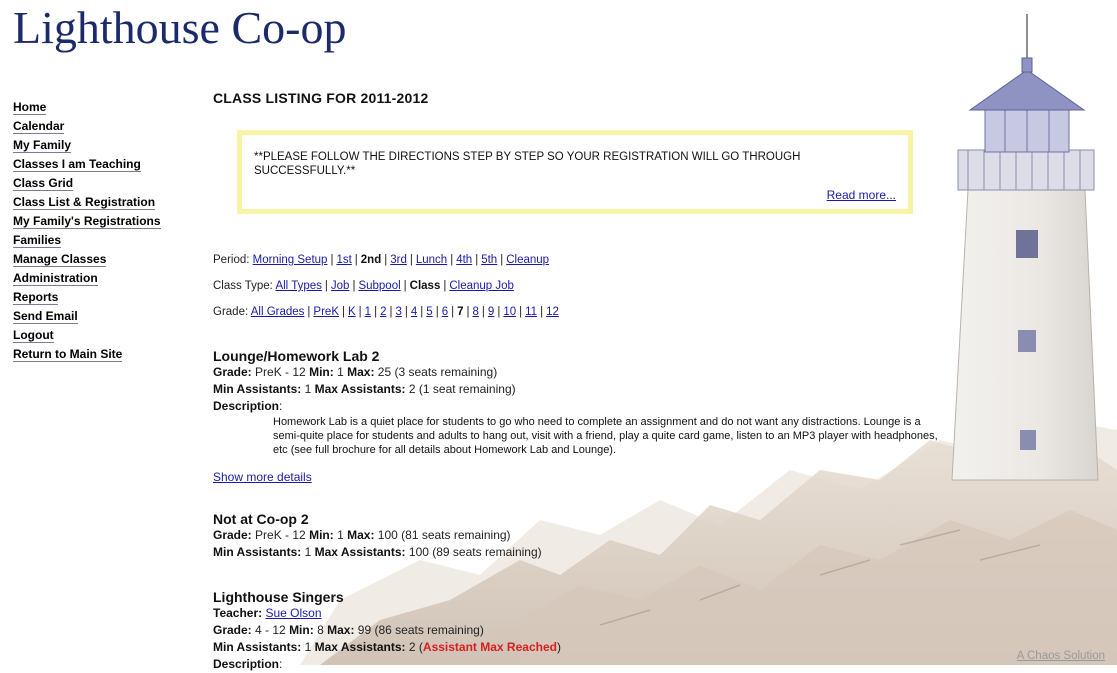 Image resolution: width=1117 pixels, height=673 pixels. I want to click on site-title: Lighthouse Co-op, so click(180, 27).